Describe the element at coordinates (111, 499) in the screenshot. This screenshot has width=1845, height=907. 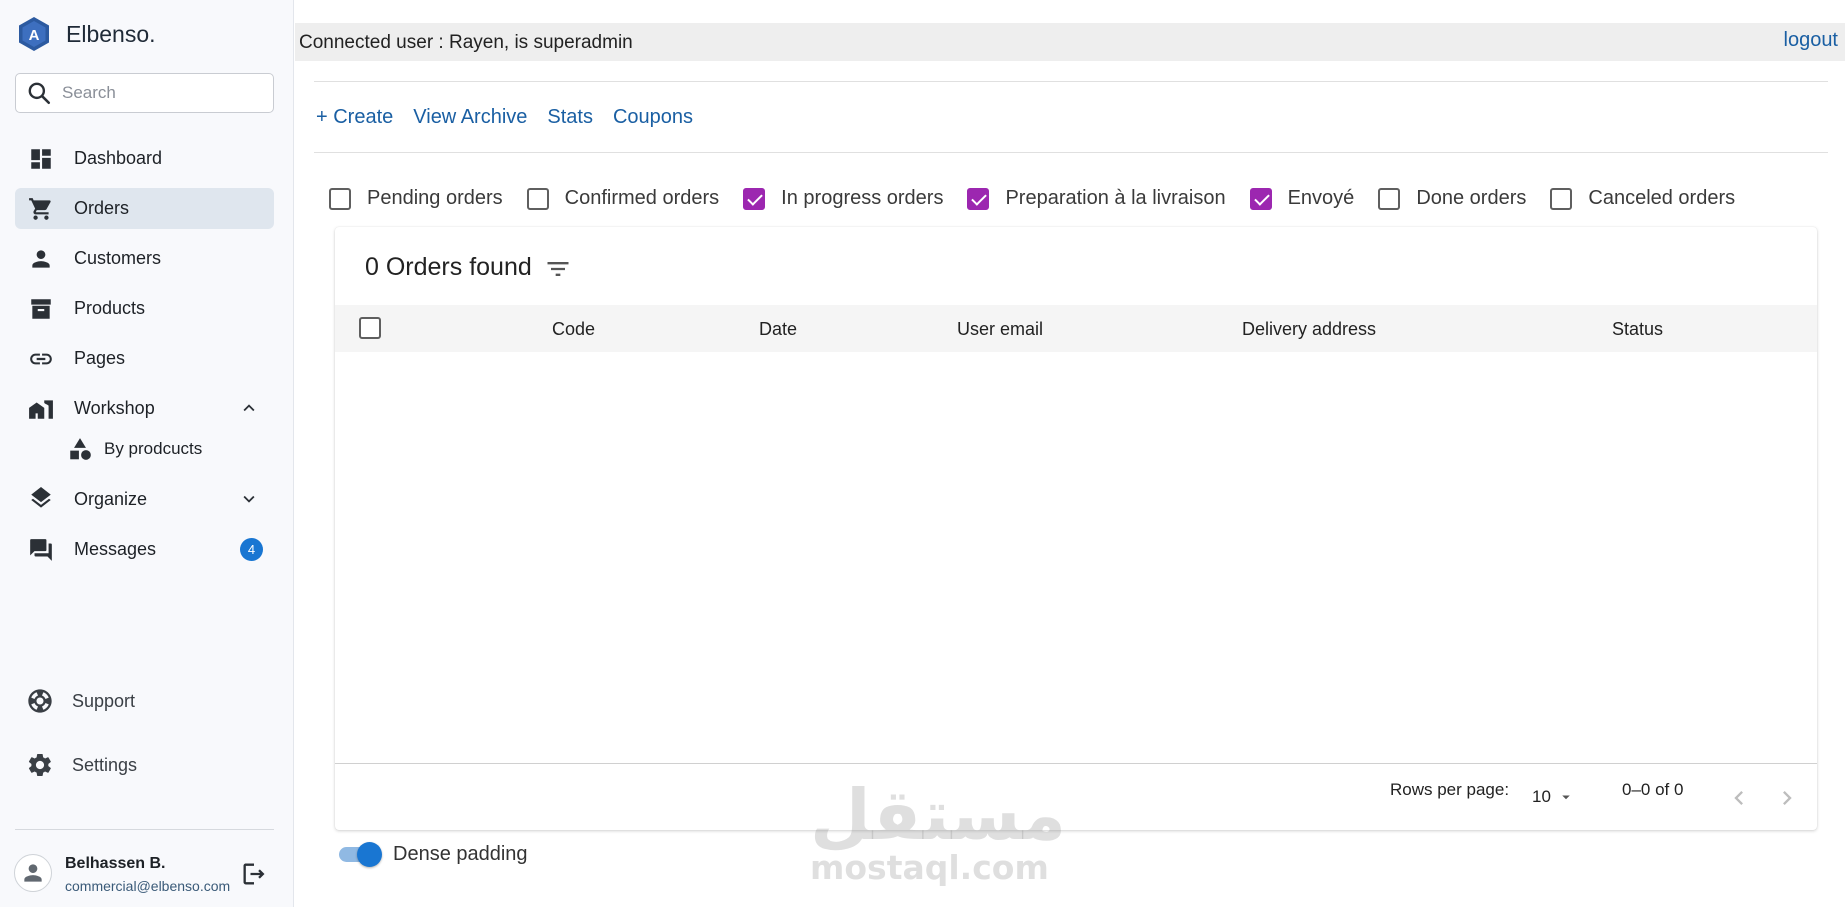
I see `sidebar-item-label: Organize` at that location.